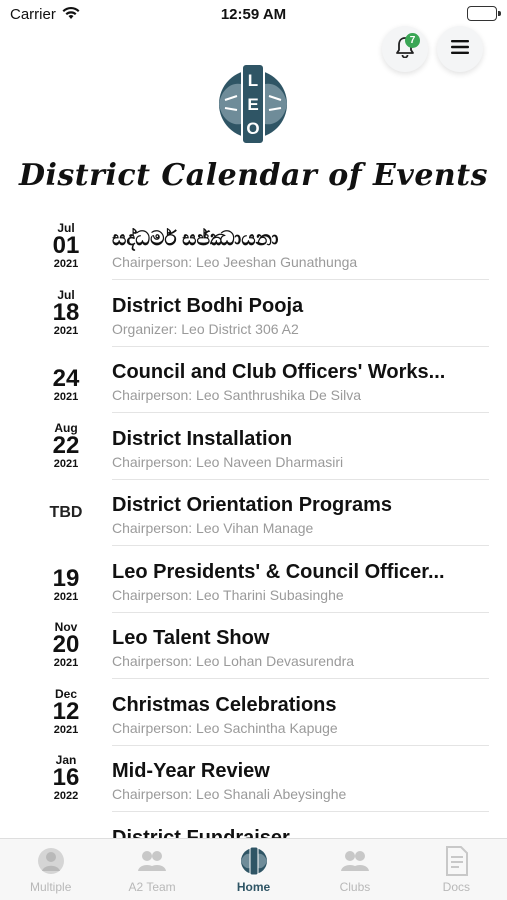 The image size is (507, 900). I want to click on event-date, so click(66, 826).